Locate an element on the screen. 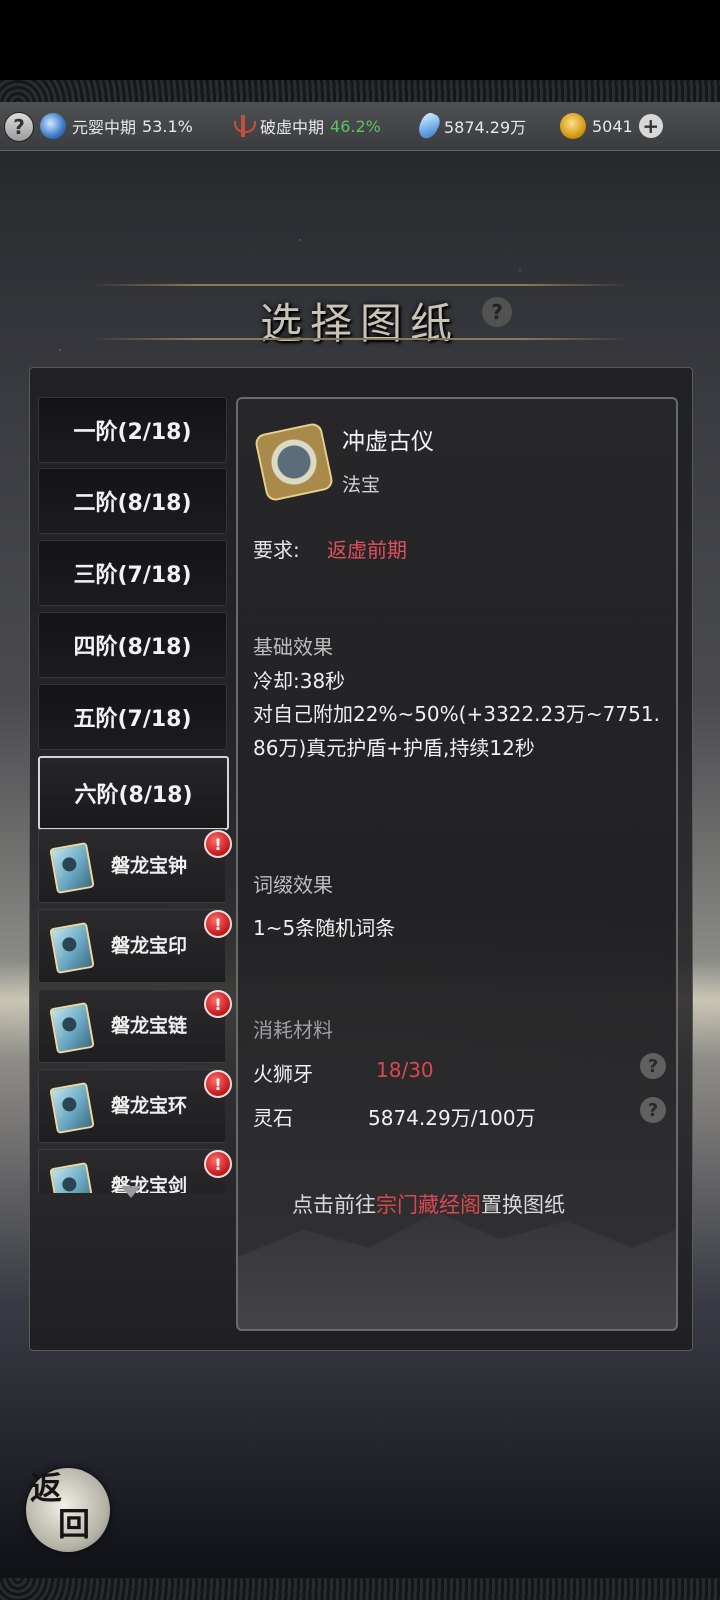 This screenshot has height=1600, width=720. blueprint-item-label: 磐龙宝钟 is located at coordinates (149, 866).